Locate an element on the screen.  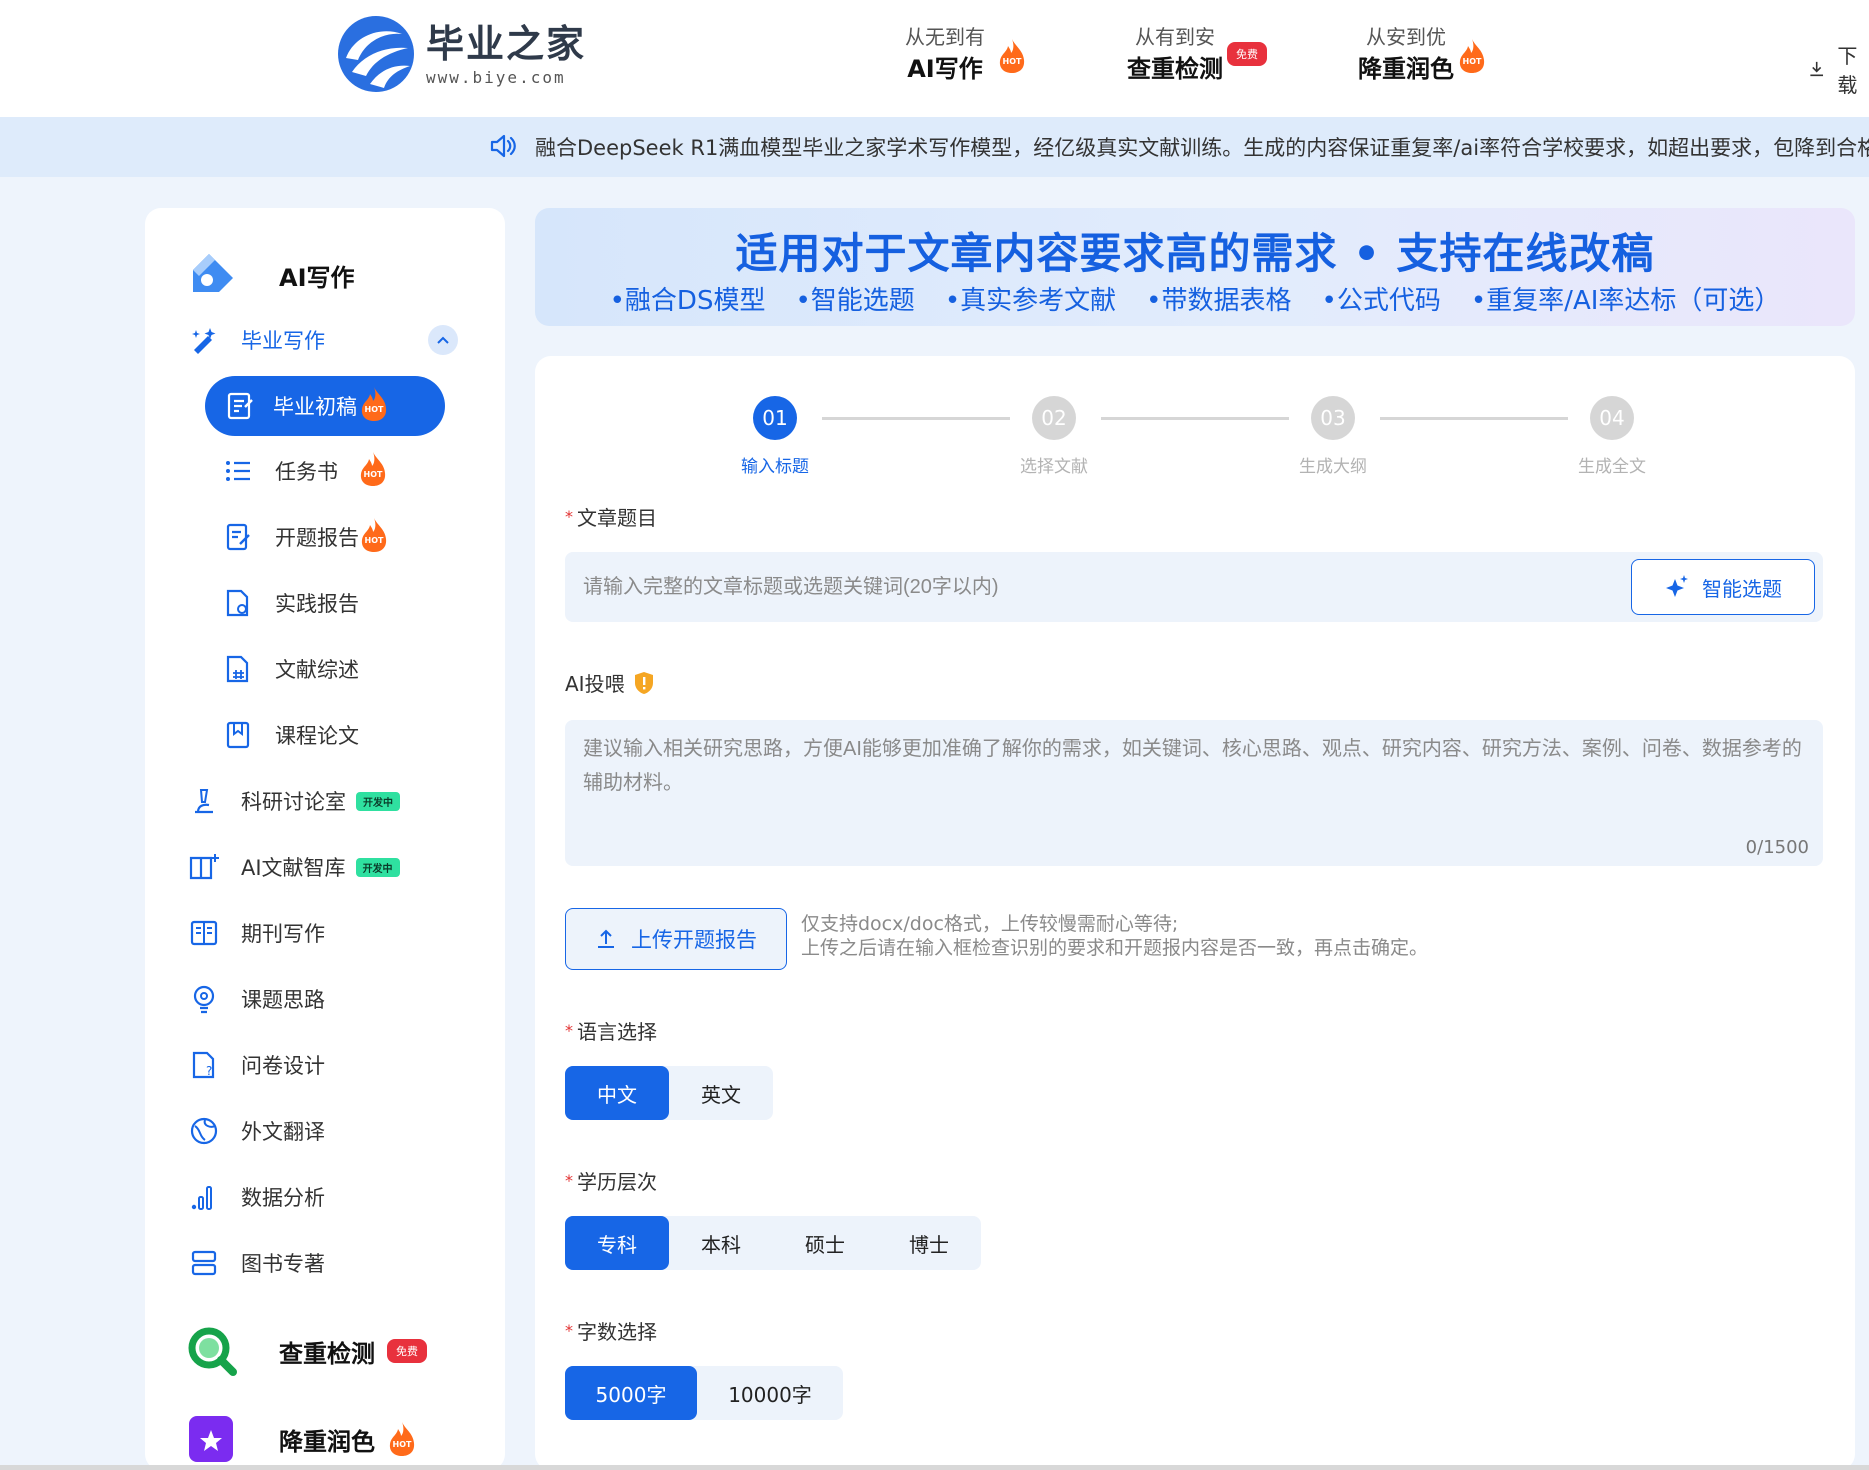
sidebar-item-label: 期刊写作 is located at coordinates (283, 934).